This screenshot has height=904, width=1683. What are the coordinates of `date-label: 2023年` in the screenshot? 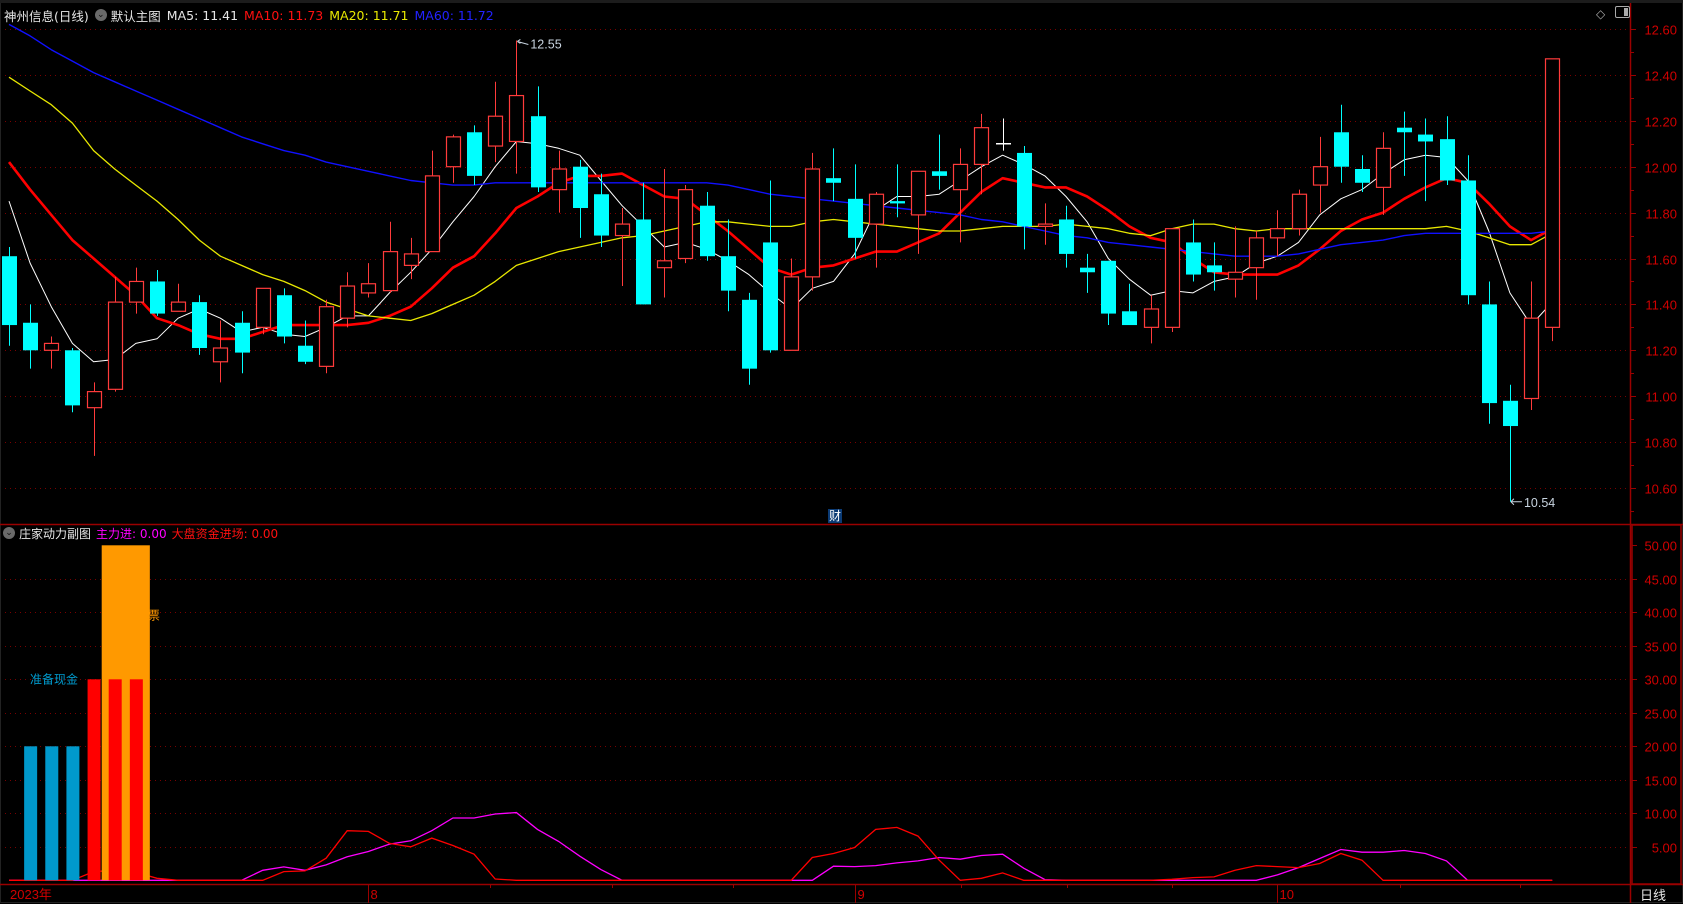 It's located at (31, 894).